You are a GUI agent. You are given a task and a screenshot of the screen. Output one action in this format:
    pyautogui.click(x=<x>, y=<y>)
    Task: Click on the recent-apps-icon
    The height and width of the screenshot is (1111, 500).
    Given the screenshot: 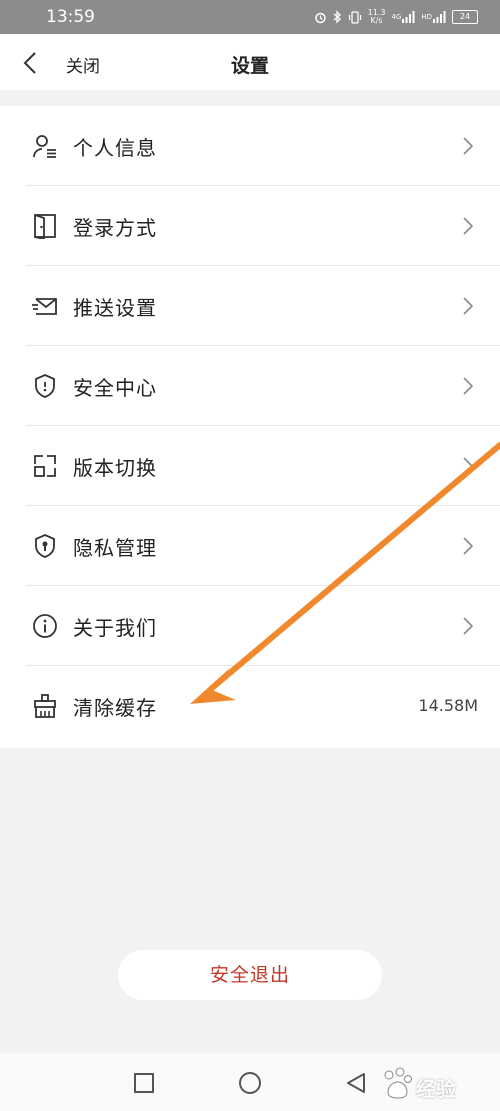 What is the action you would take?
    pyautogui.click(x=144, y=1083)
    